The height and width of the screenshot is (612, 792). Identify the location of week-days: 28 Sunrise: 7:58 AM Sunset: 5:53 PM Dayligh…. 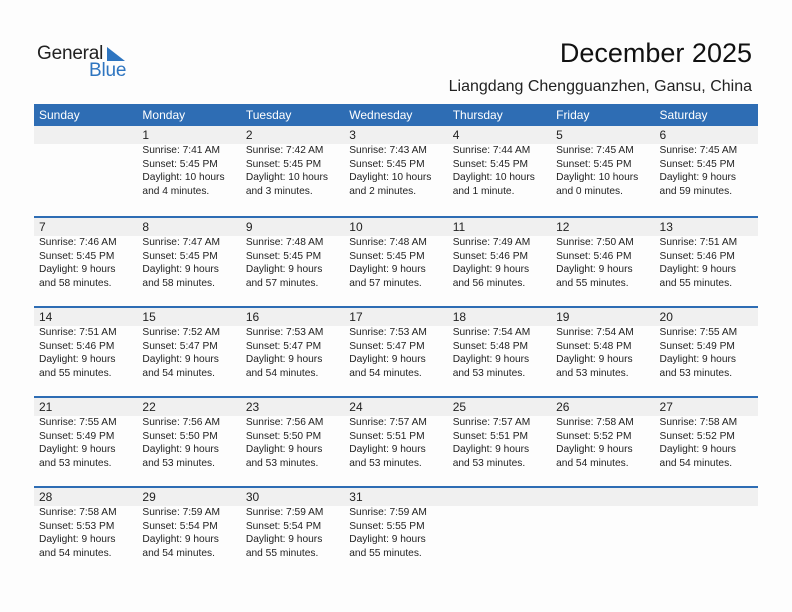
(396, 524).